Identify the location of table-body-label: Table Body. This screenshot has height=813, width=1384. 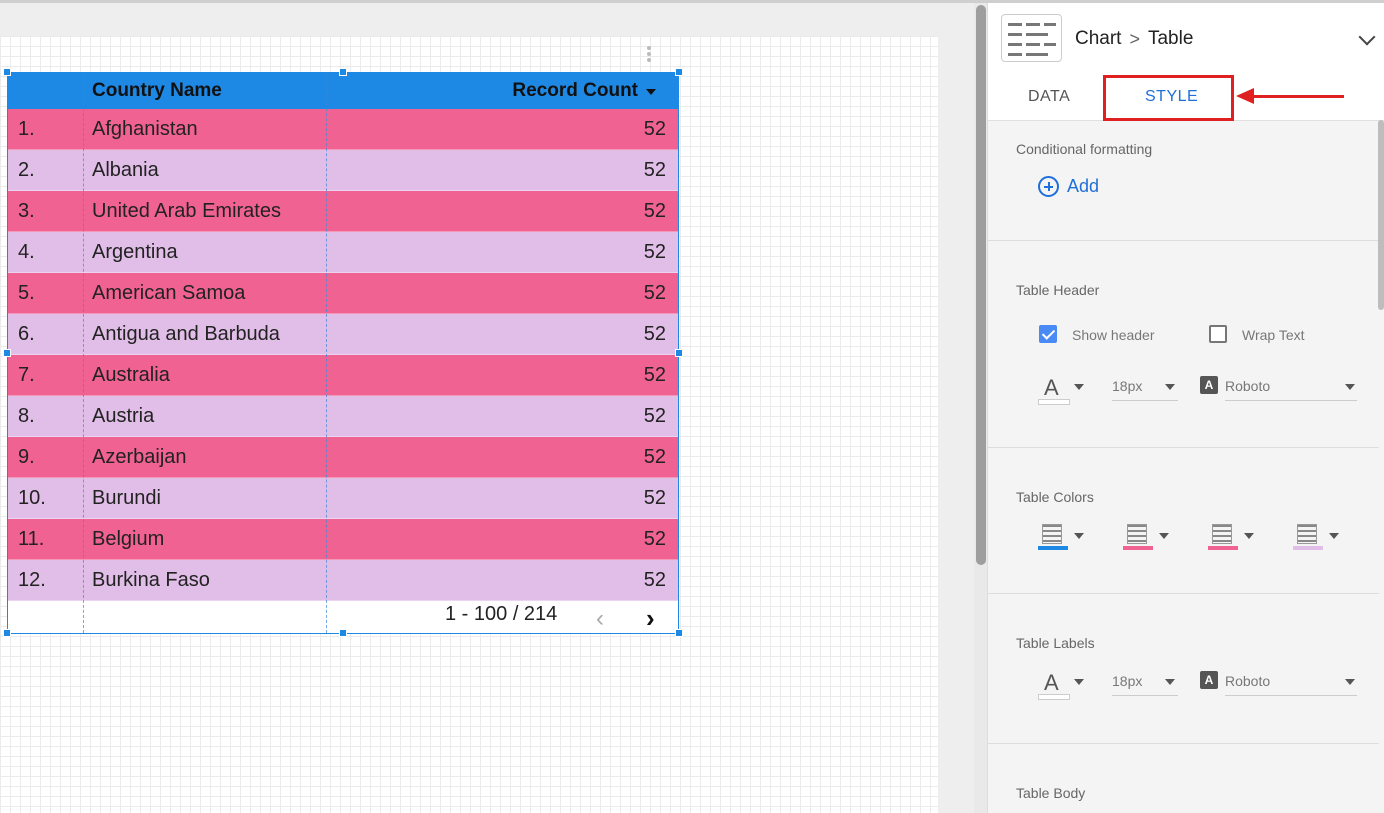
(1051, 793).